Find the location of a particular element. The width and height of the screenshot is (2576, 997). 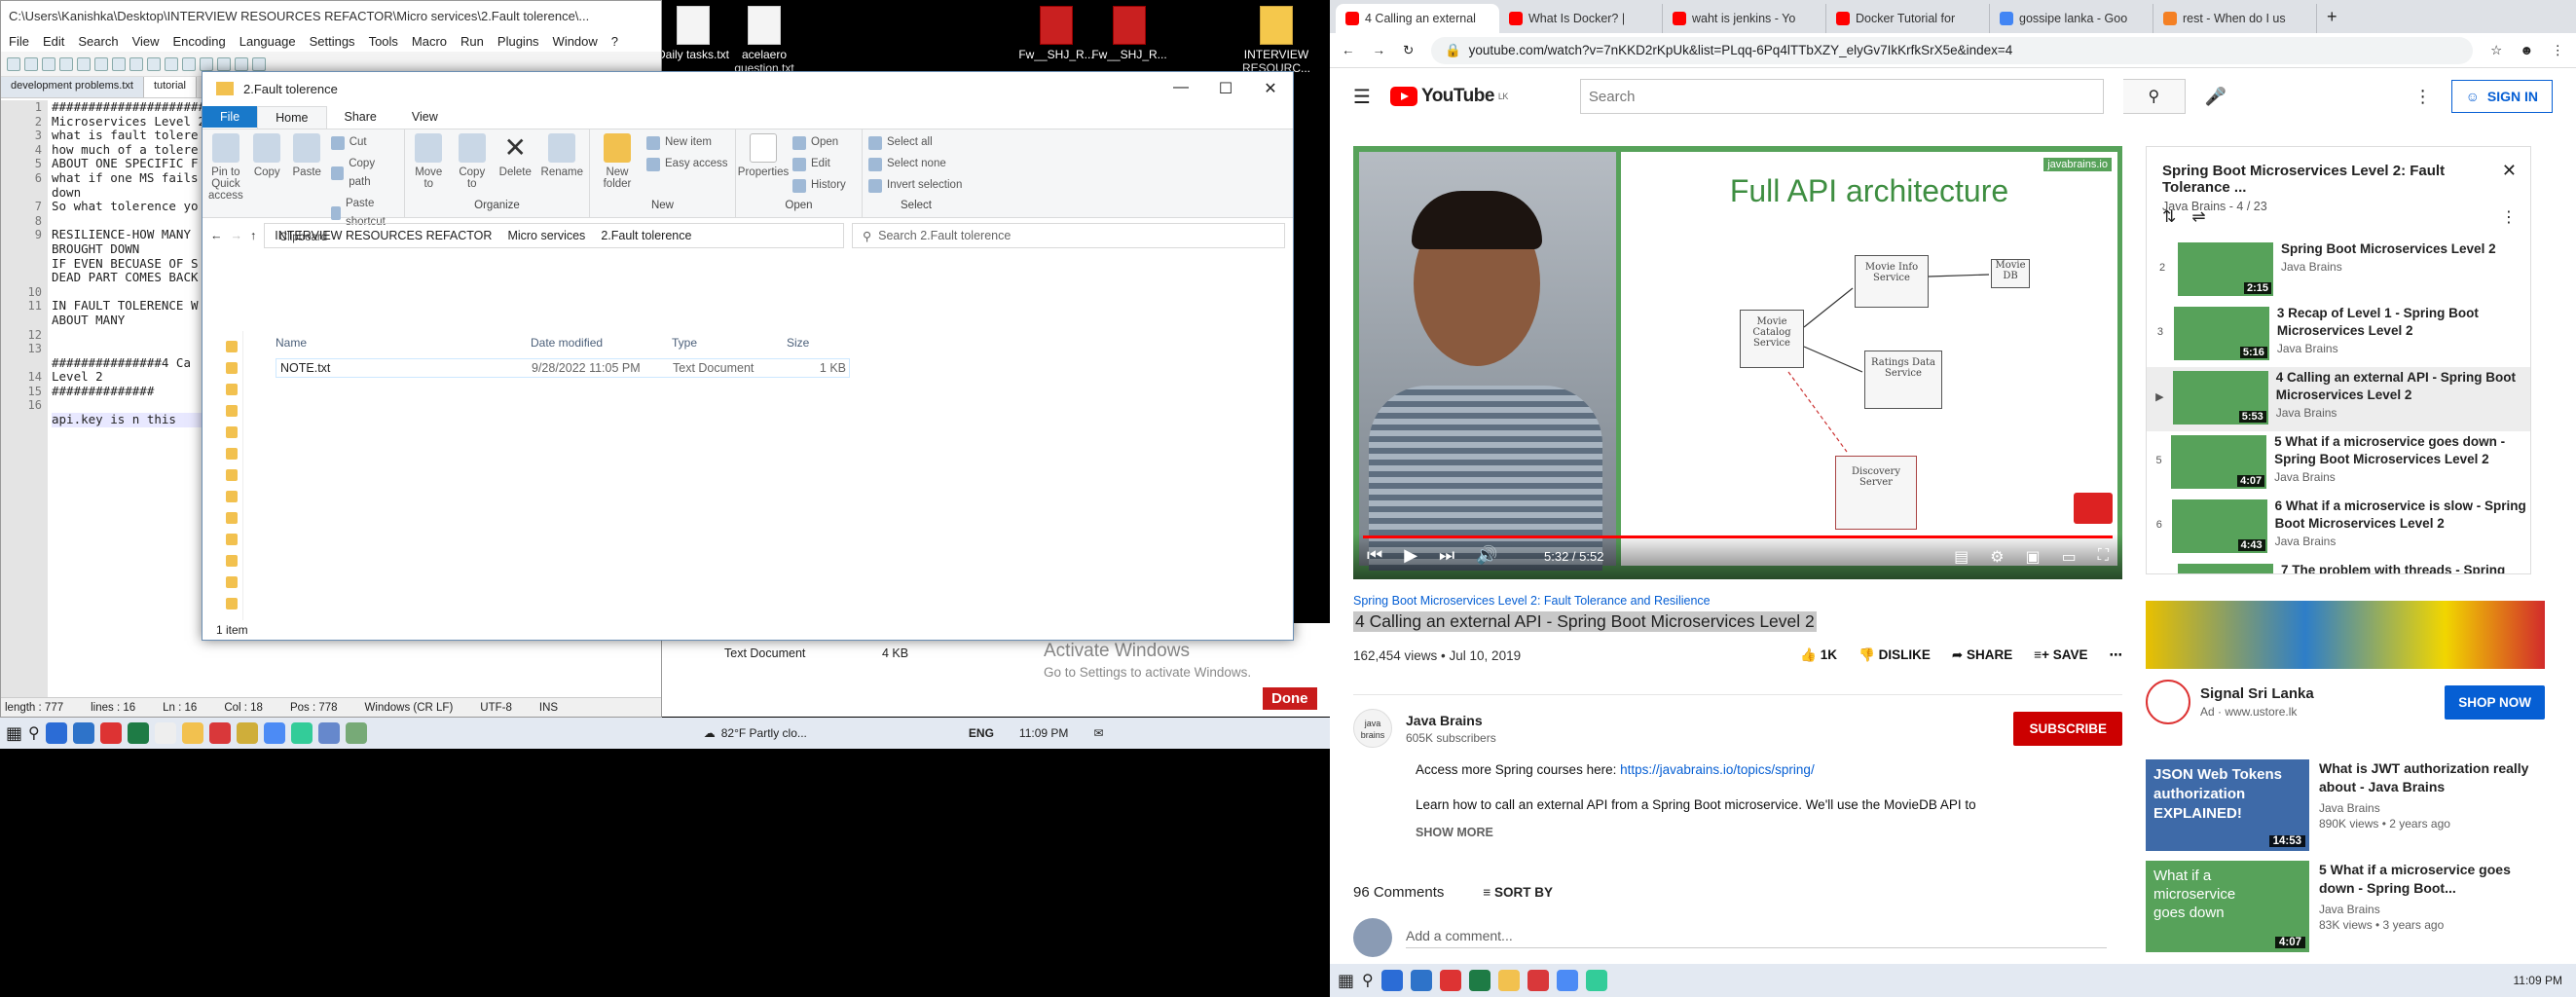

paste-button: Paste is located at coordinates (307, 182).